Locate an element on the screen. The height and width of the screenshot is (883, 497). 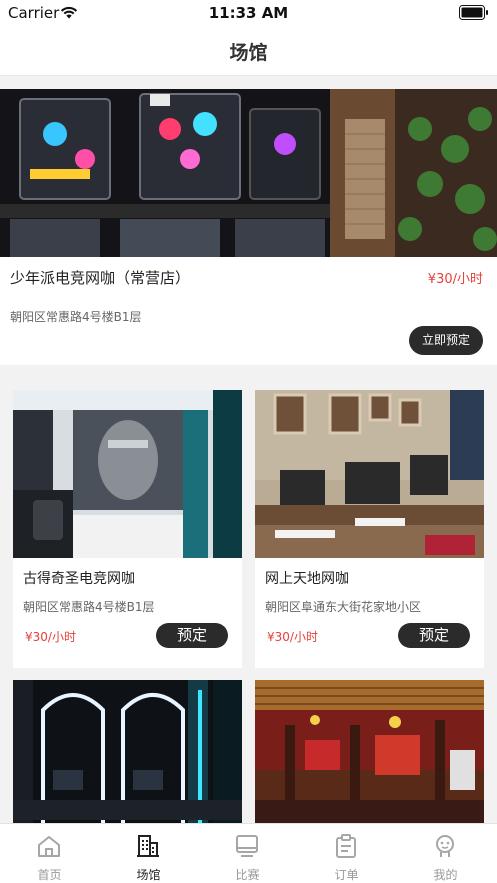
building-icon is located at coordinates (148, 846).